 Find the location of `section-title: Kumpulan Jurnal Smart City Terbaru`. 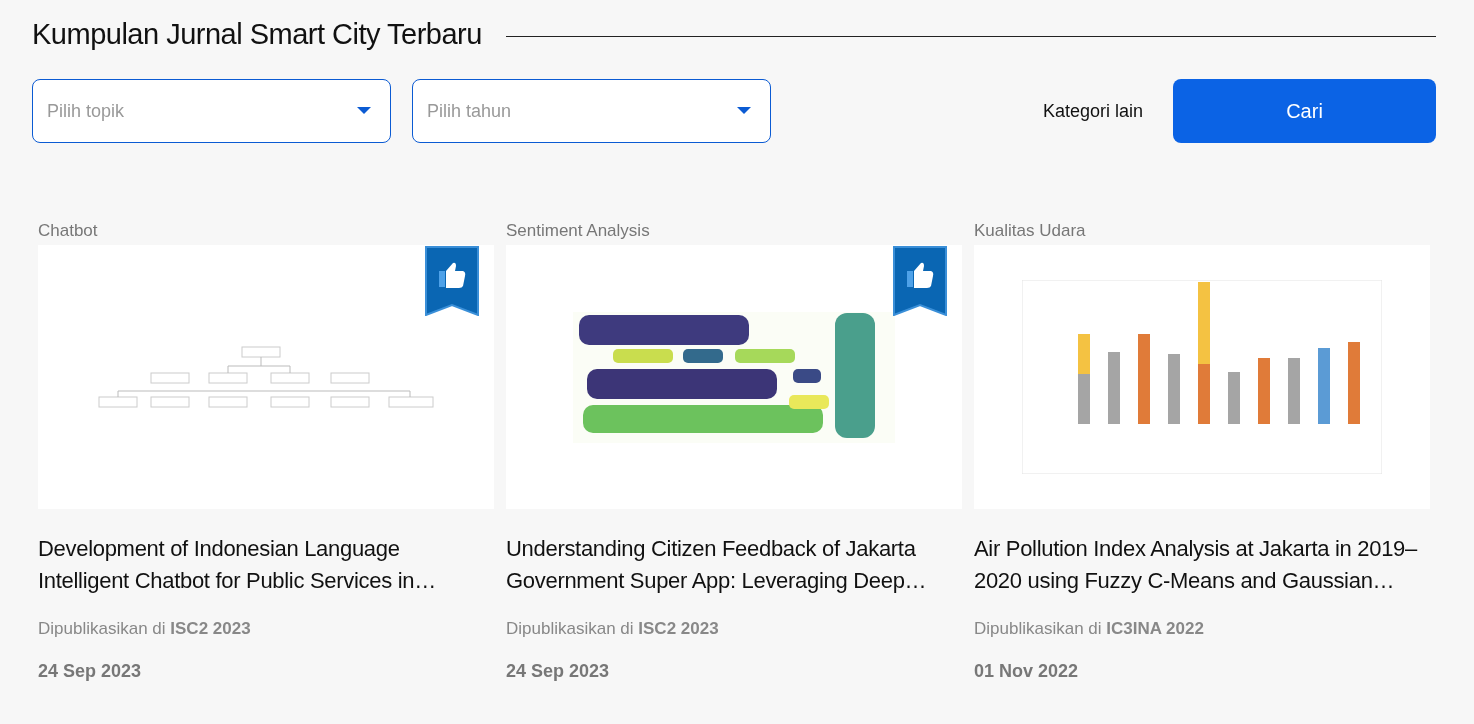

section-title: Kumpulan Jurnal Smart City Terbaru is located at coordinates (257, 34).